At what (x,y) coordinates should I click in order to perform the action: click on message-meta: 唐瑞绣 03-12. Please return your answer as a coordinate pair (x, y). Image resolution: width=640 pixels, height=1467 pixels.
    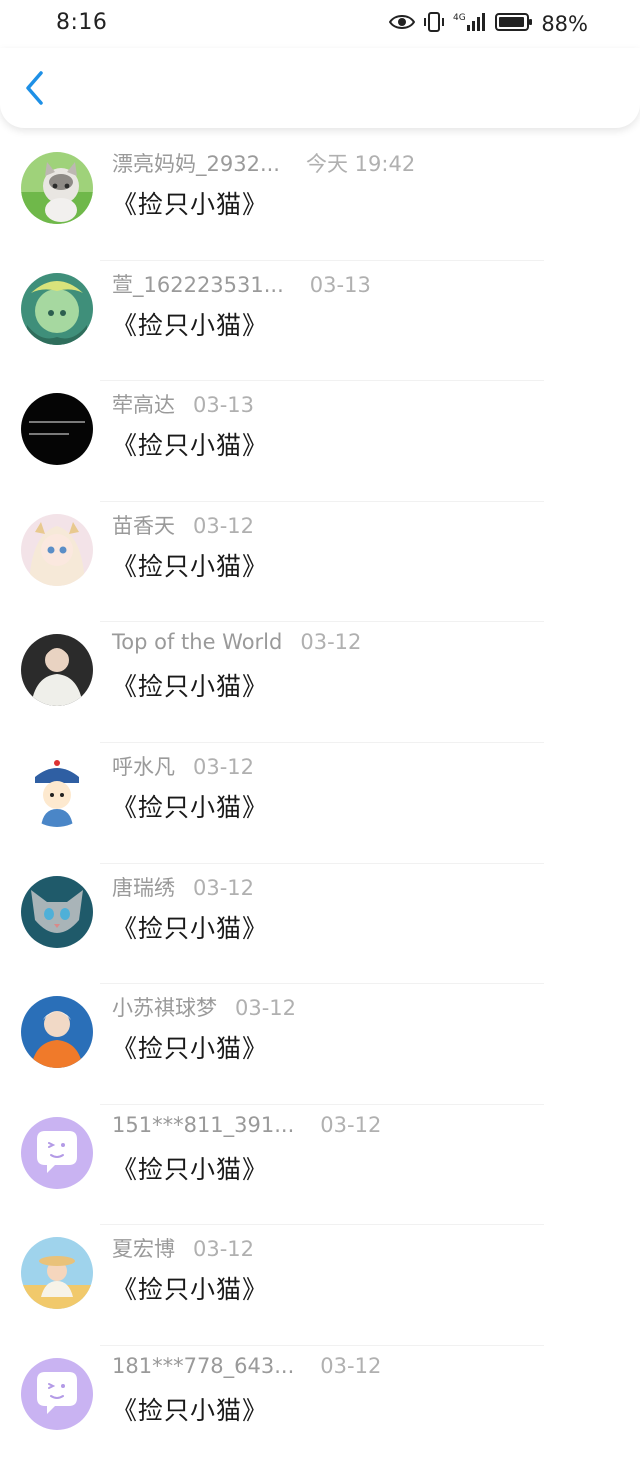
    Looking at the image, I should click on (183, 887).